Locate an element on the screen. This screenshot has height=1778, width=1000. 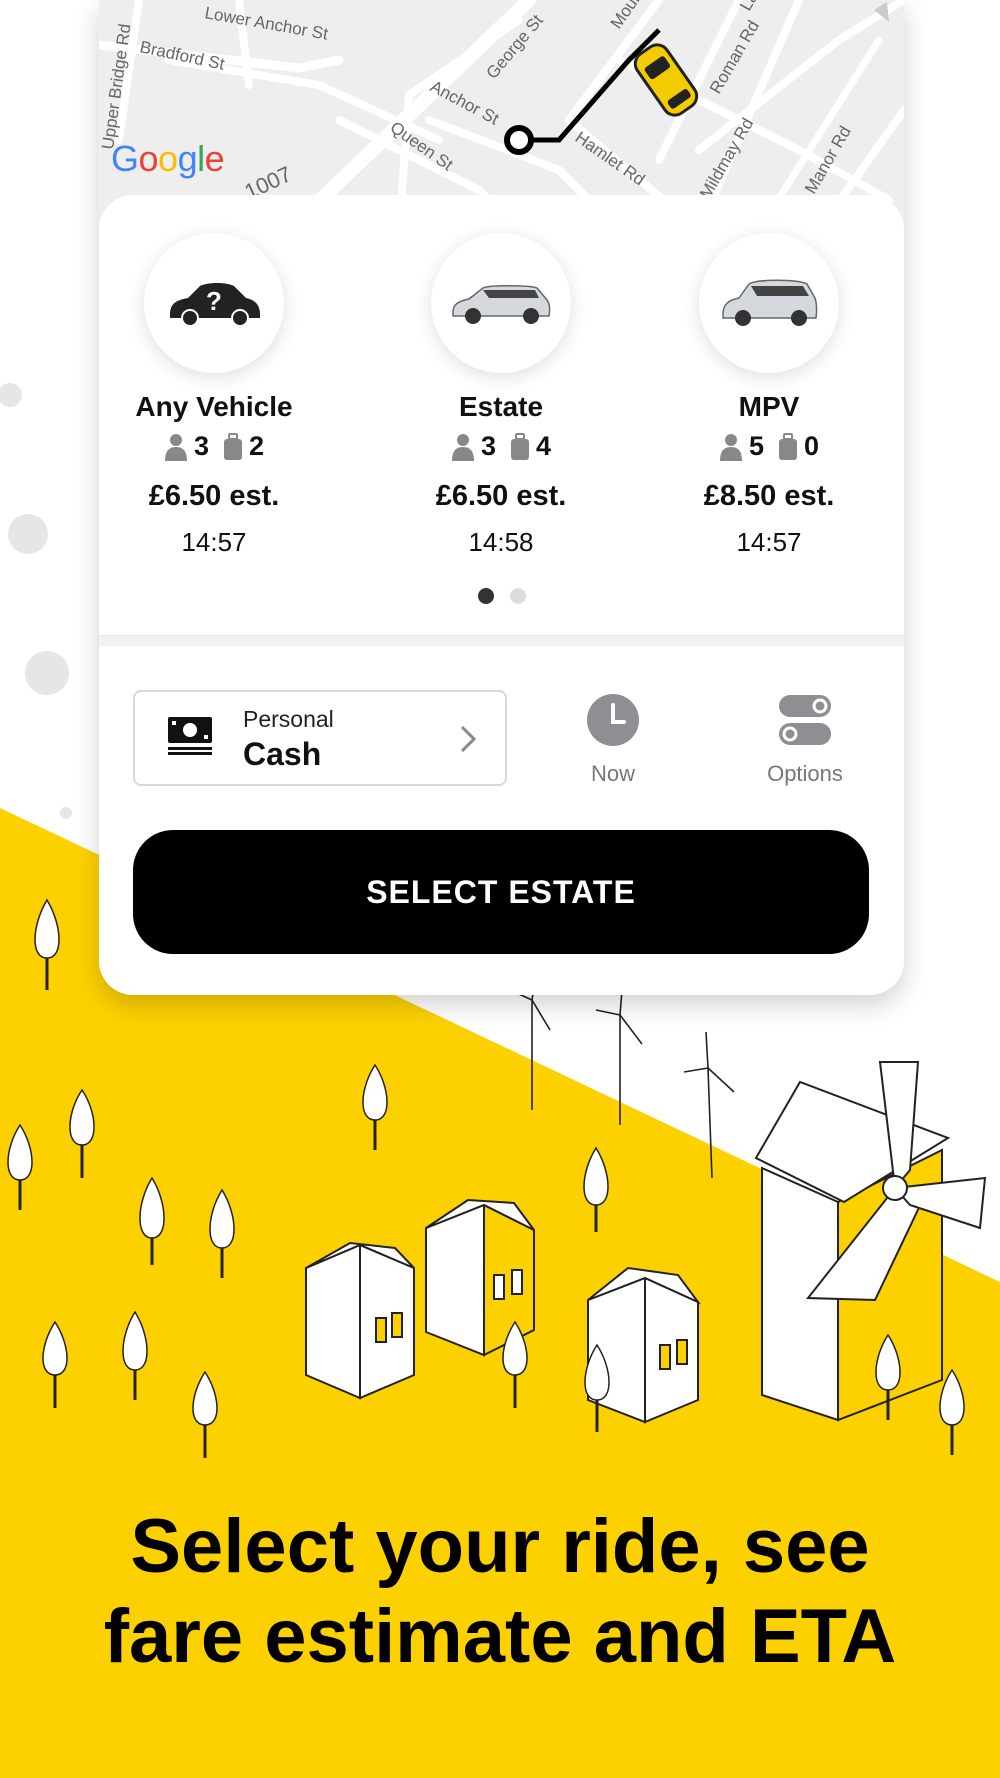
mpv-car-icon is located at coordinates (770, 302).